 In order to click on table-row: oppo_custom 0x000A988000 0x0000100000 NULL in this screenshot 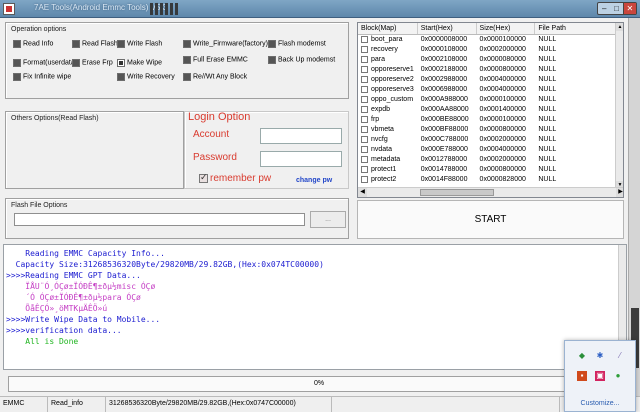, I will do `click(487, 100)`.